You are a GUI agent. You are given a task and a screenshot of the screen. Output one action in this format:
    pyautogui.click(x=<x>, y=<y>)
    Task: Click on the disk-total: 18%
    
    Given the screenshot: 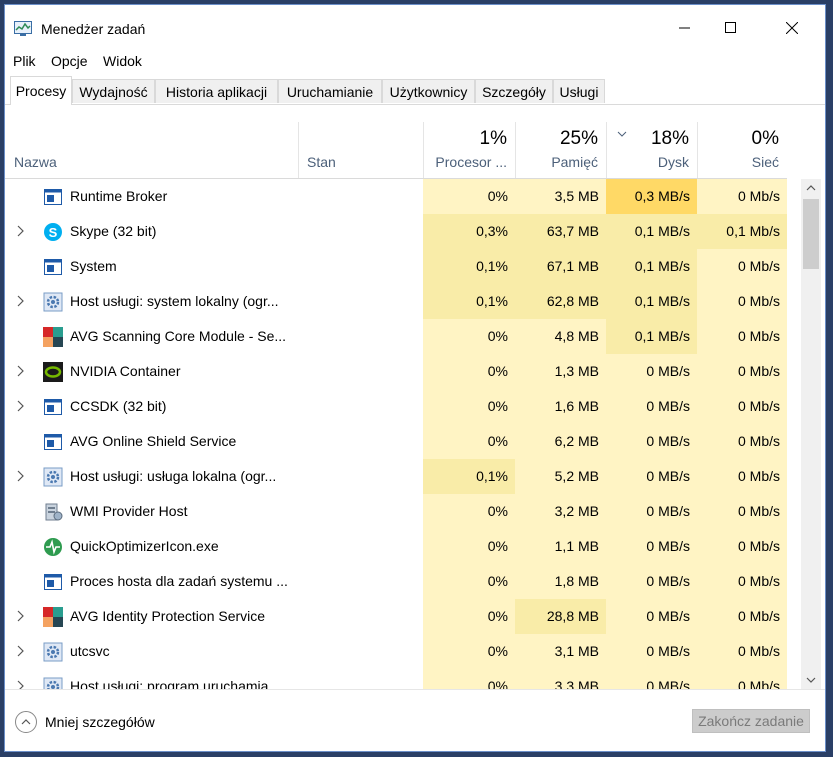 What is the action you would take?
    pyautogui.click(x=669, y=138)
    